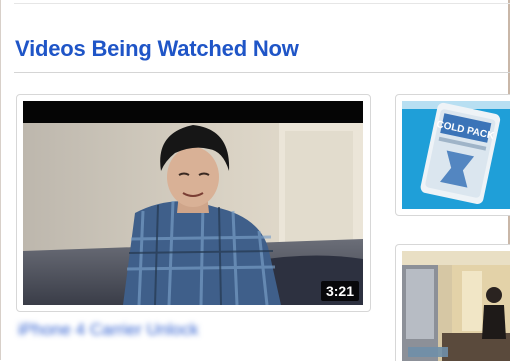  Describe the element at coordinates (262, 3) in the screenshot. I see `top-divider` at that location.